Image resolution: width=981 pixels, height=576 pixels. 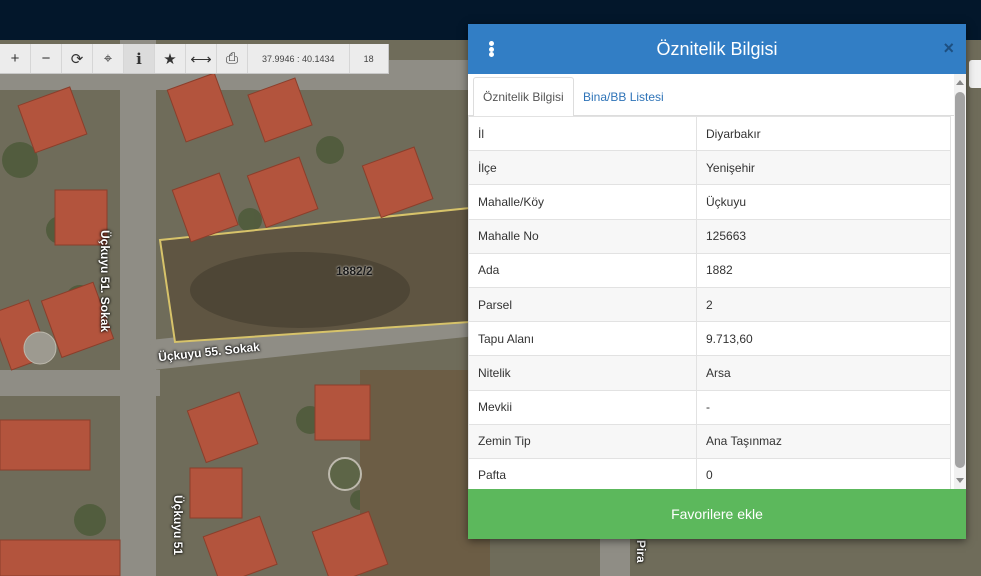 What do you see at coordinates (582, 168) in the screenshot?
I see `attr-key: İlçe` at bounding box center [582, 168].